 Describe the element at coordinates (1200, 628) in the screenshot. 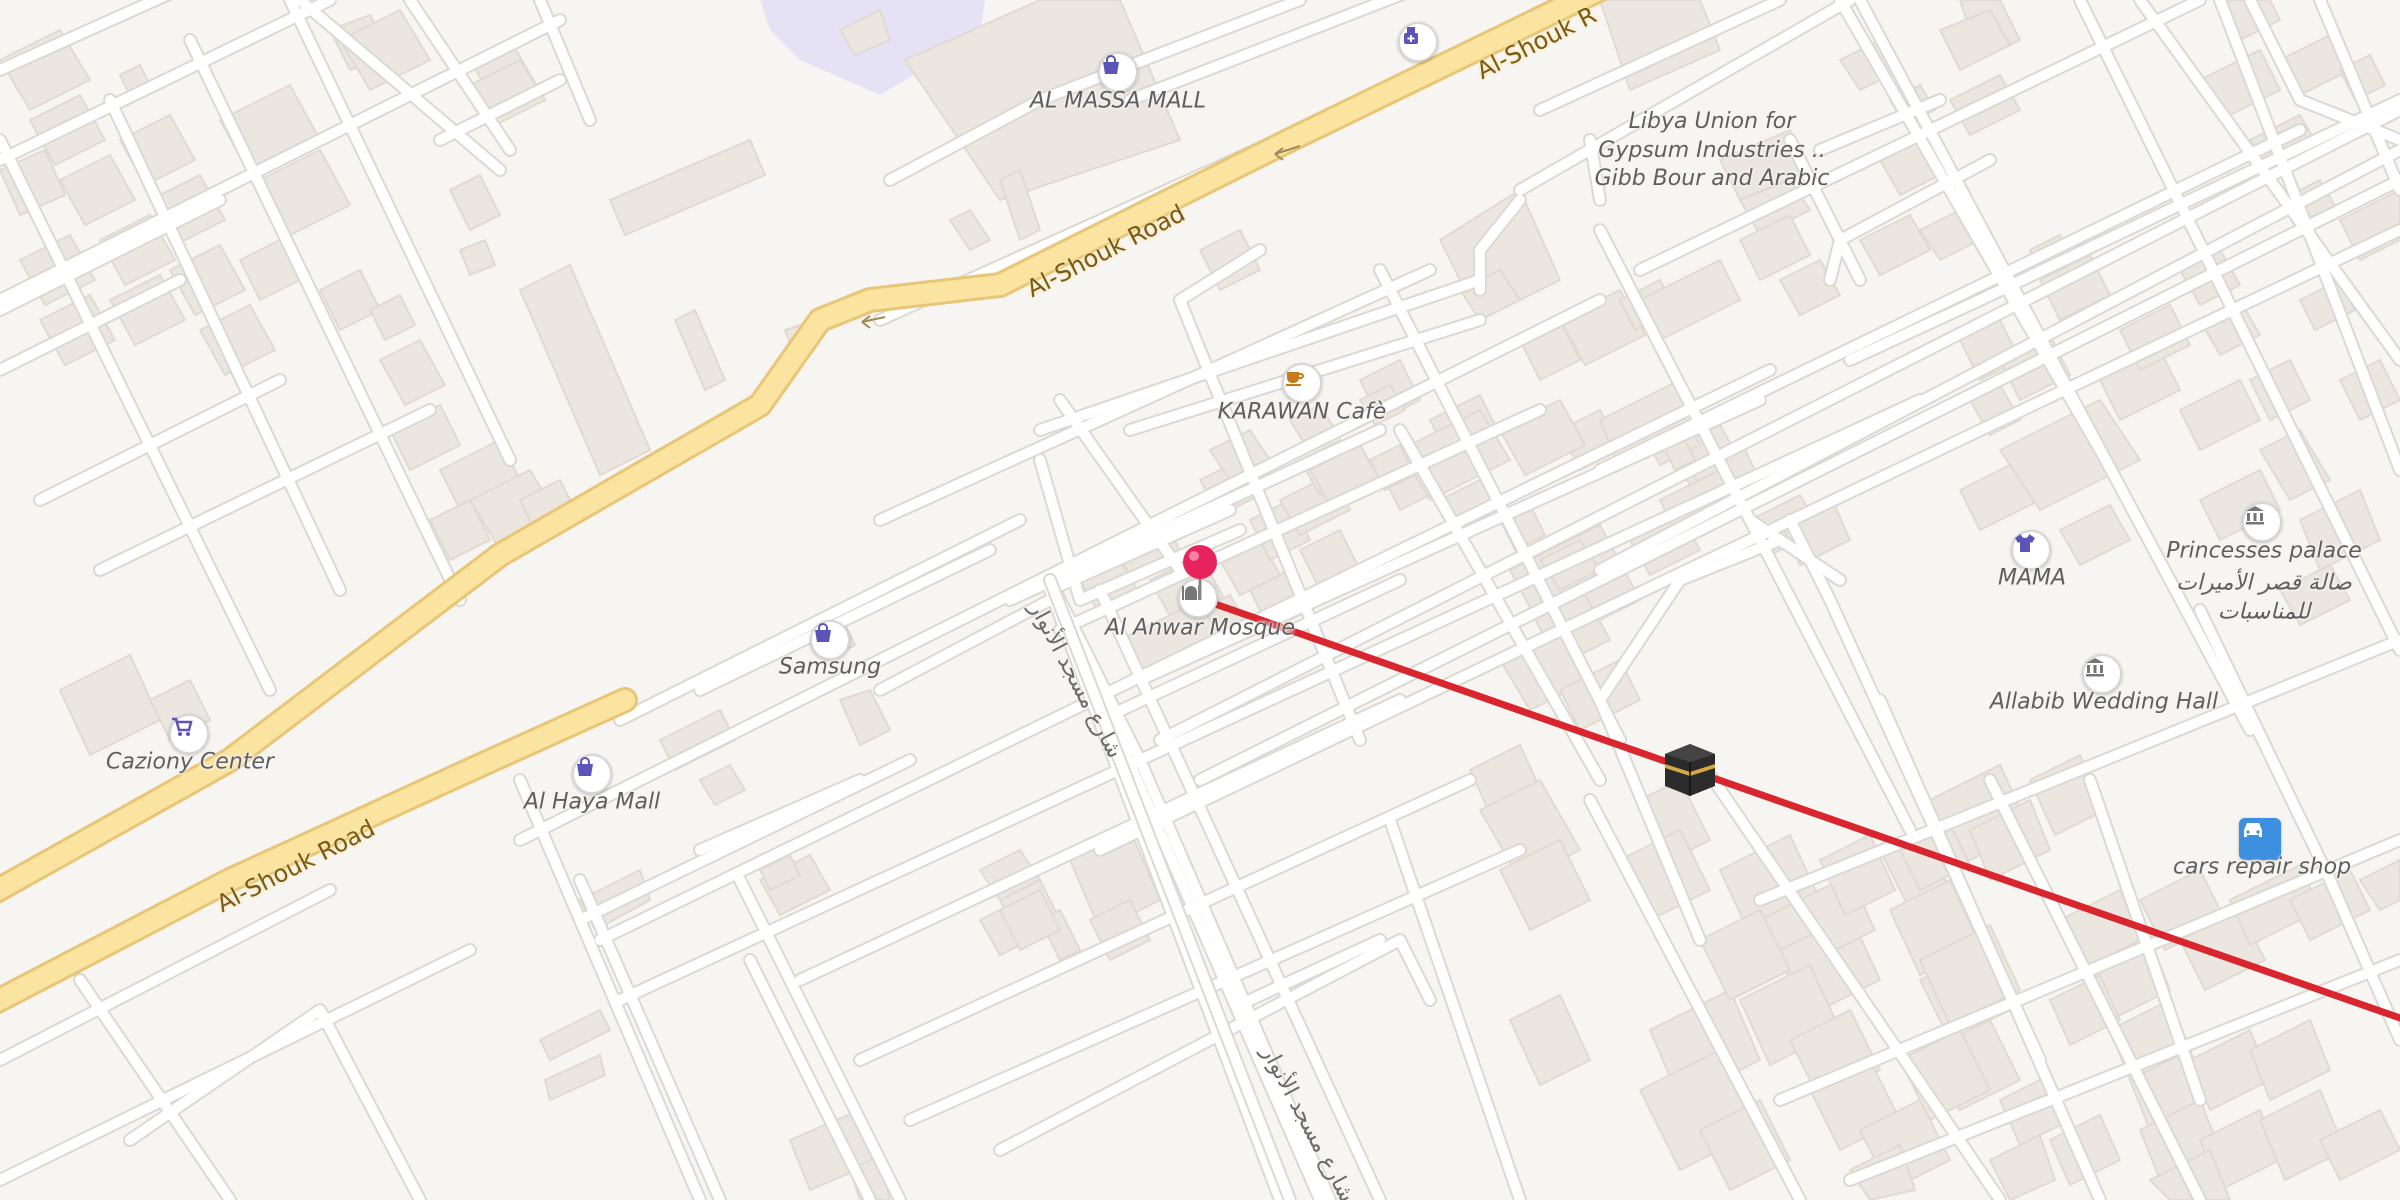

I see `al-anwar-mosque-label: Al Anwar Mosque` at that location.